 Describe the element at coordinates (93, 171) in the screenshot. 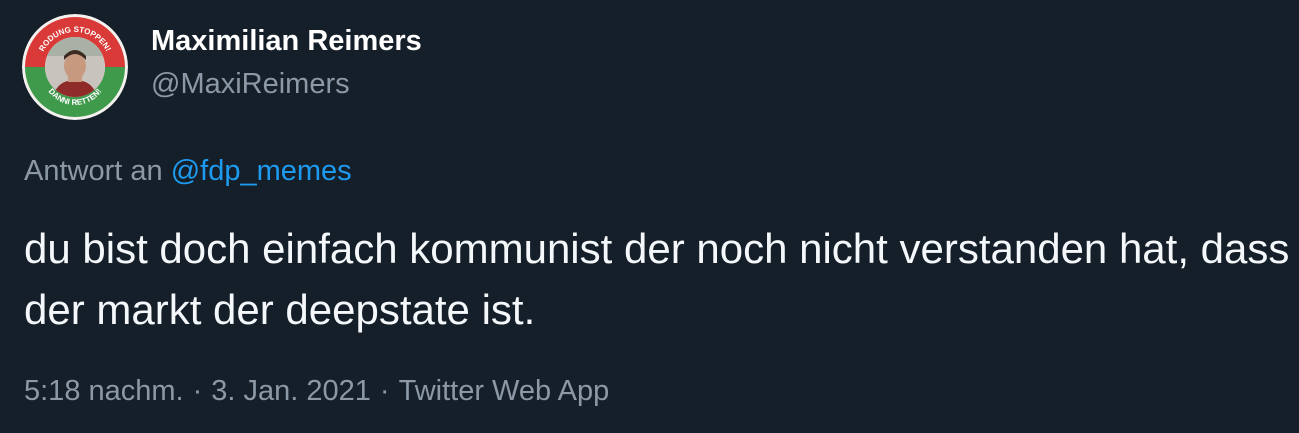

I see `reply-prefix: Antwort an` at that location.